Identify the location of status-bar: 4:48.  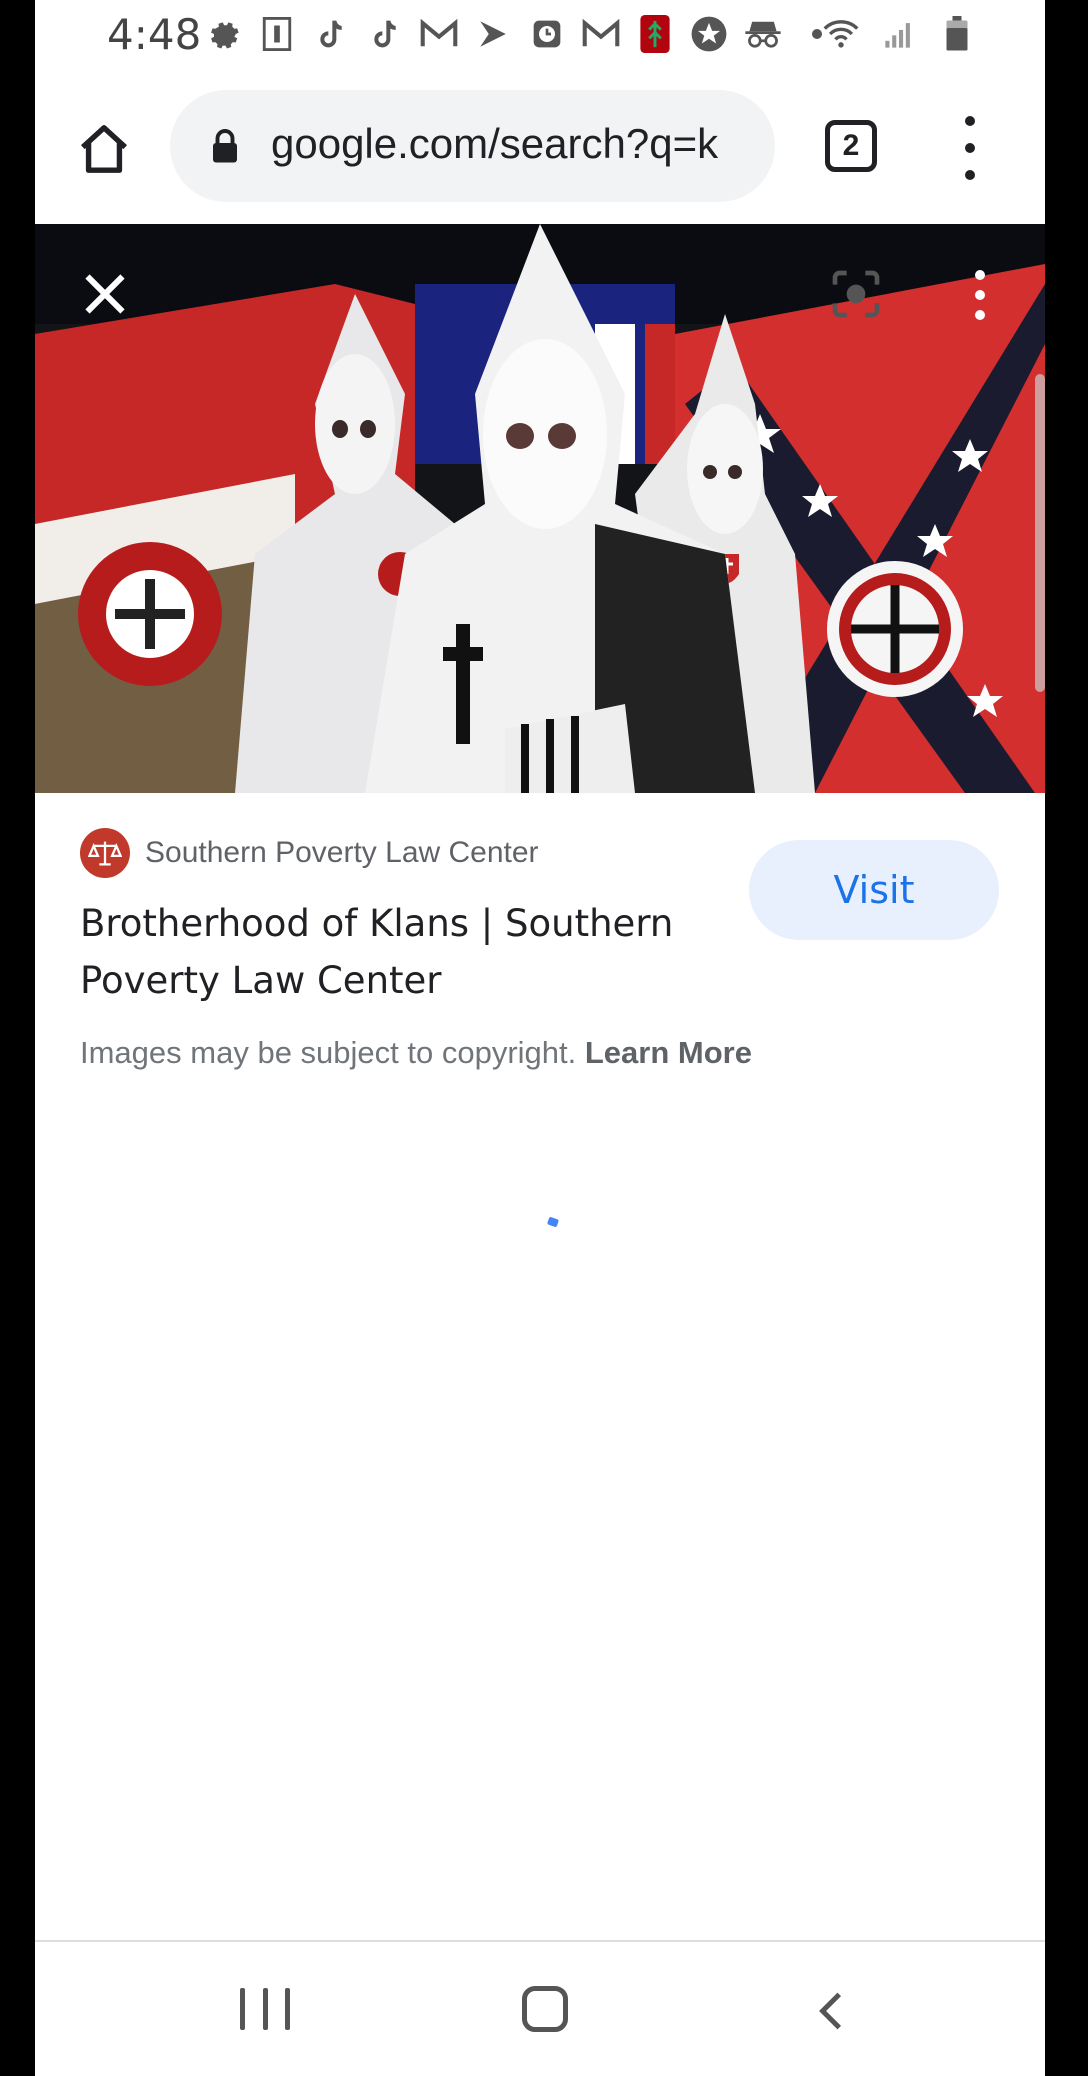
(540, 36).